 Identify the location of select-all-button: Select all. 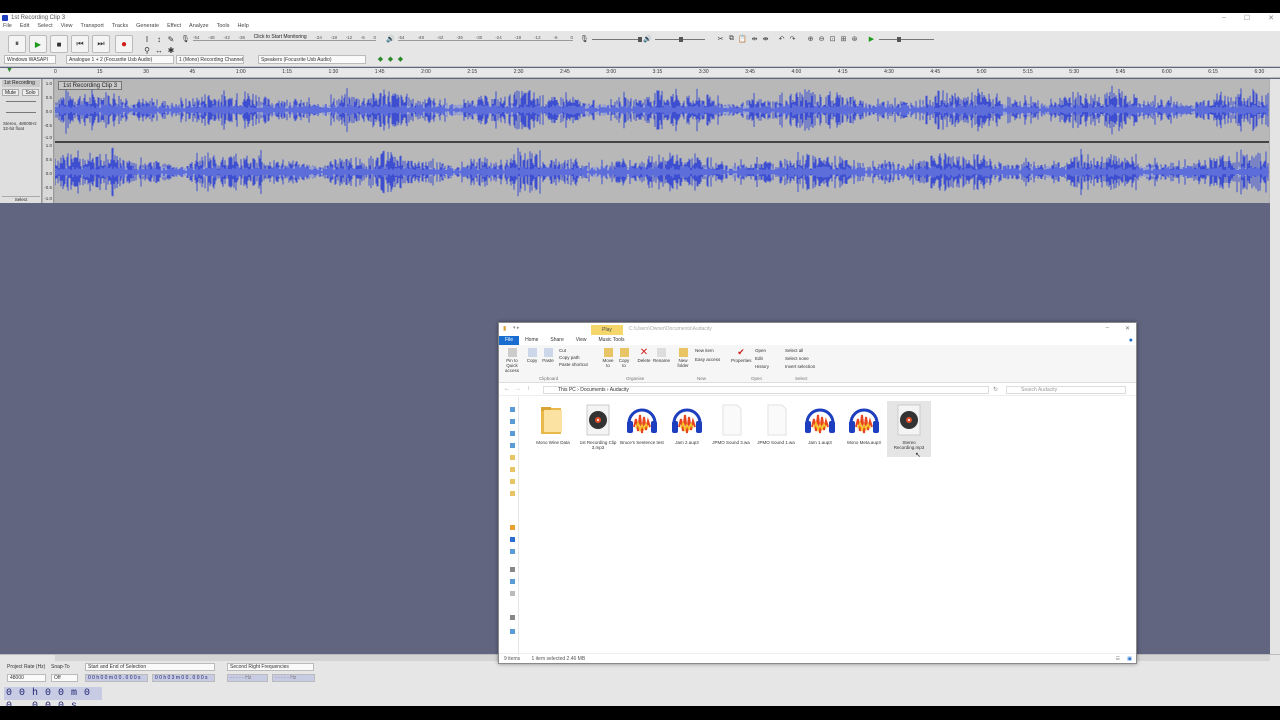
(794, 350).